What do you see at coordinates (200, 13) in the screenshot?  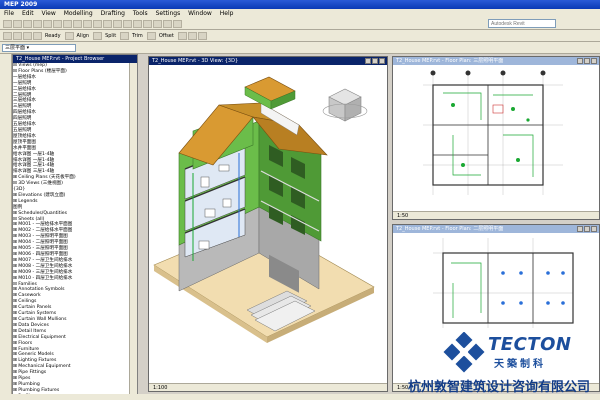 I see `menu-window: Window` at bounding box center [200, 13].